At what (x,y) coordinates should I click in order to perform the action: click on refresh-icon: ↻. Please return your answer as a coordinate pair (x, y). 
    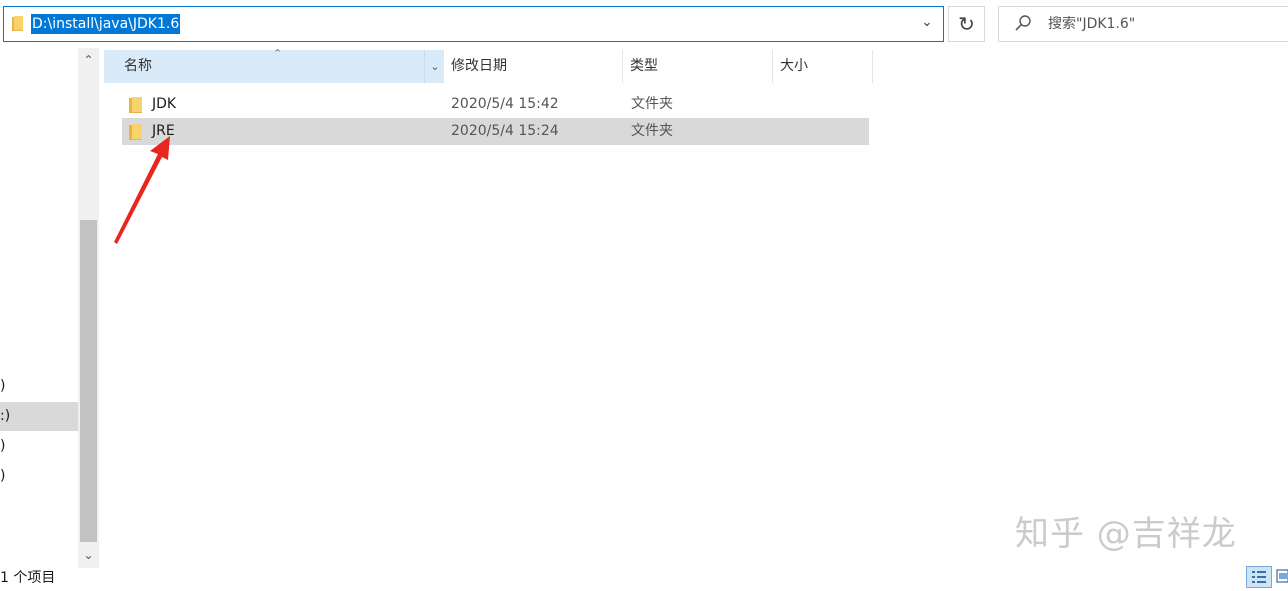
    Looking at the image, I should click on (966, 24).